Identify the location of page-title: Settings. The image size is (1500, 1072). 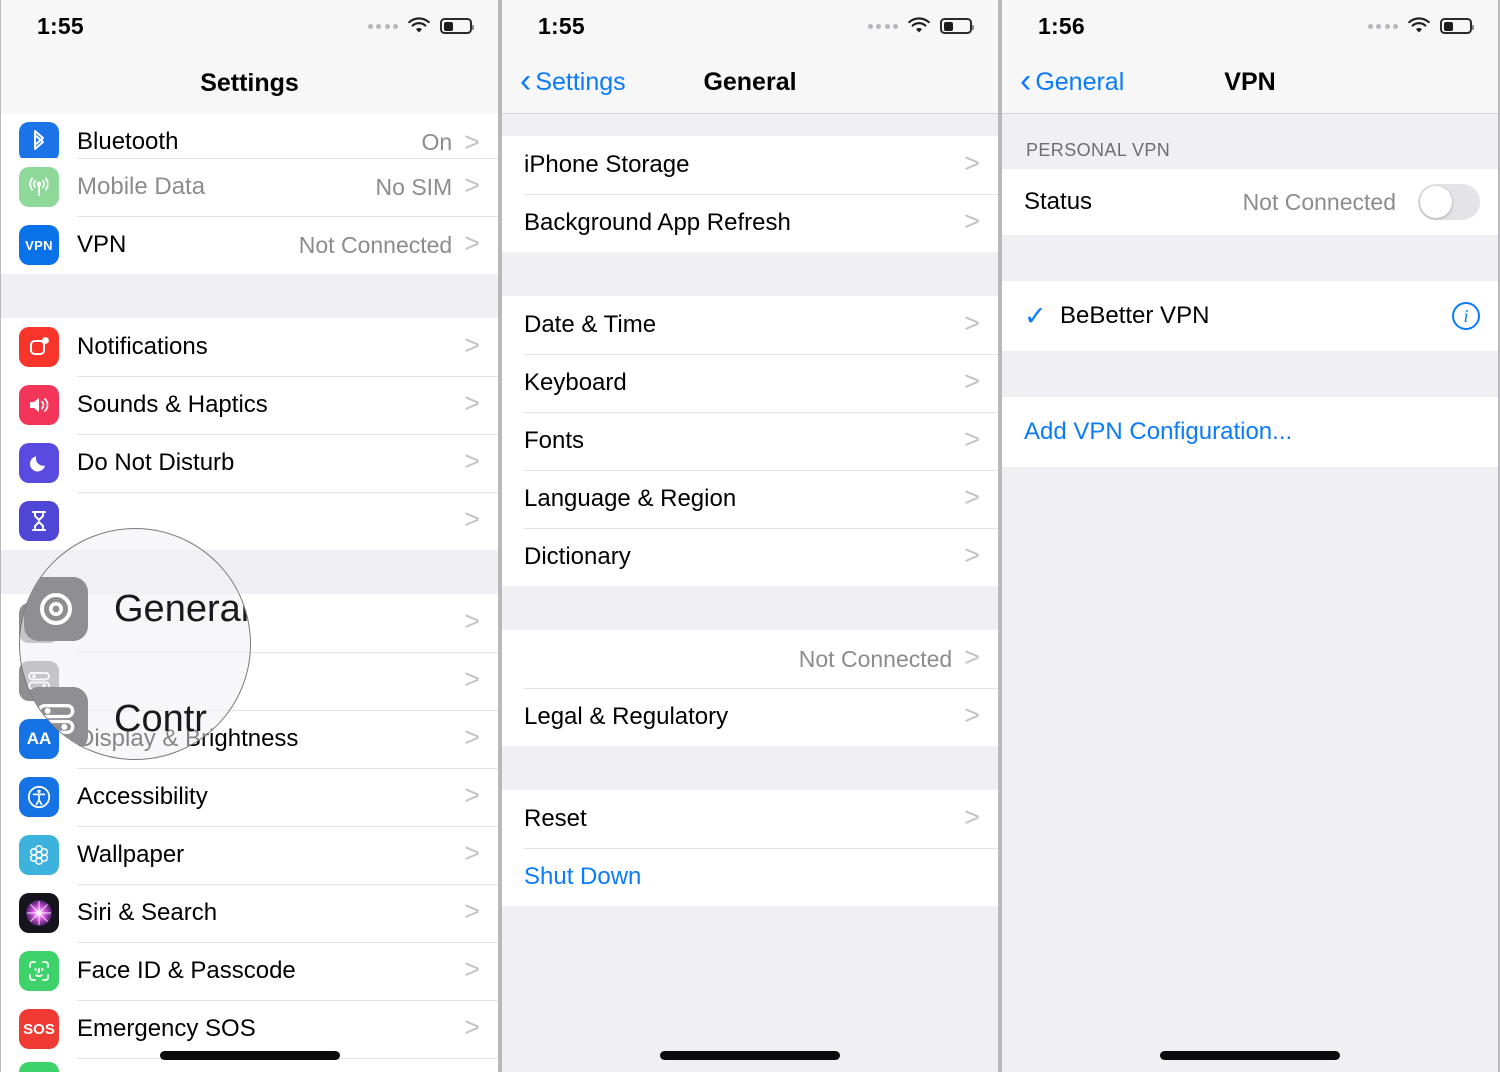
(249, 82).